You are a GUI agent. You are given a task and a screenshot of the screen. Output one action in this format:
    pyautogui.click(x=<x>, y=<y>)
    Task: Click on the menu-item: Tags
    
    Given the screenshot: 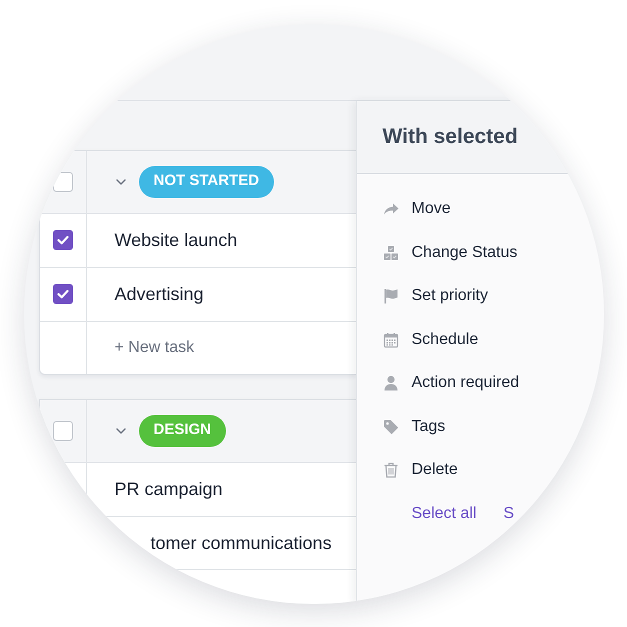 What is the action you would take?
    pyautogui.click(x=414, y=426)
    